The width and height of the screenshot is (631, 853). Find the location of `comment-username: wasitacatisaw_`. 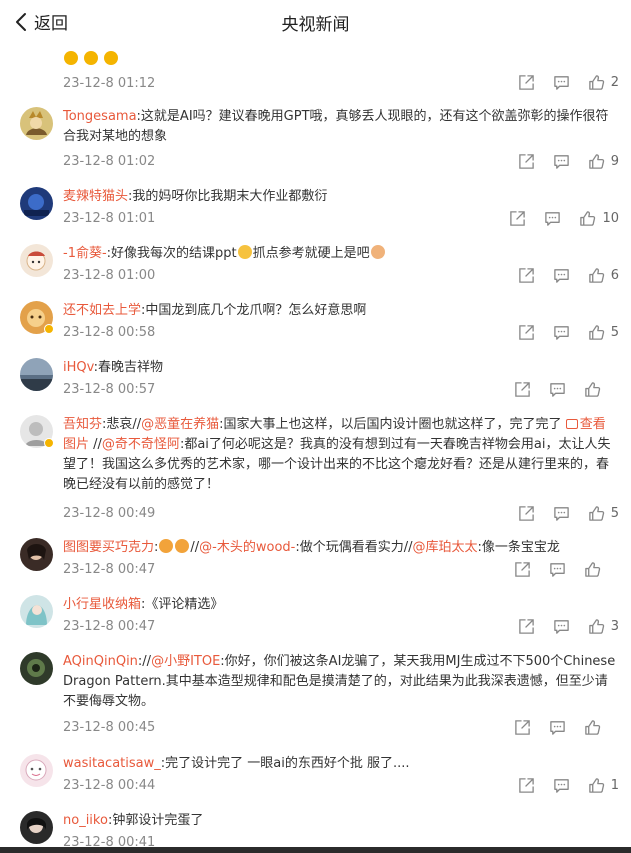

comment-username: wasitacatisaw_ is located at coordinates (112, 763).